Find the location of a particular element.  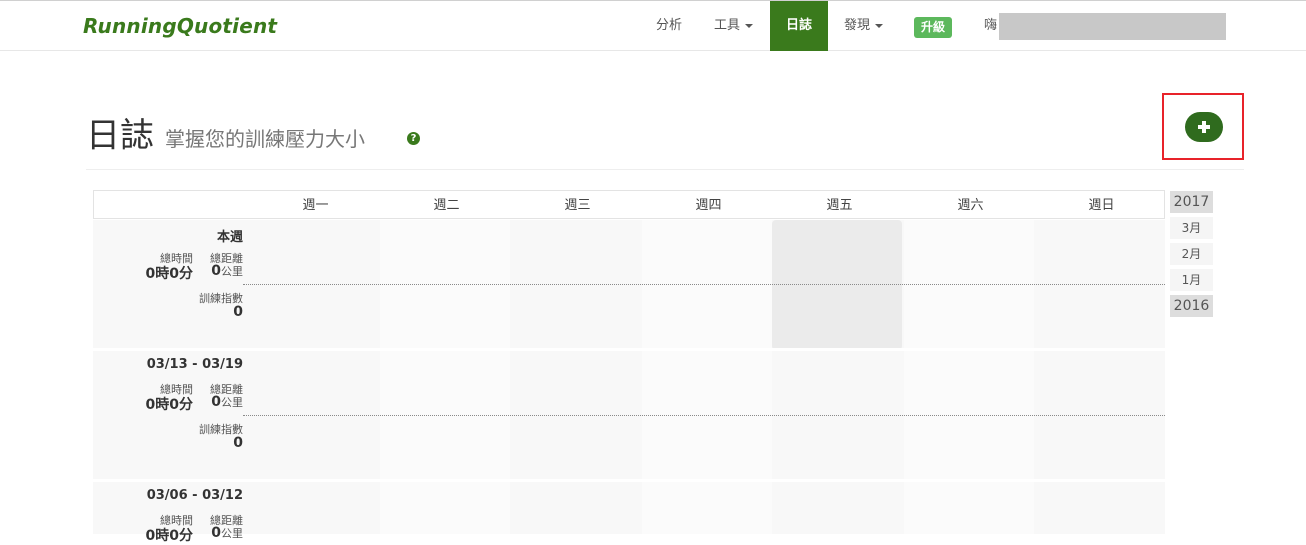

username-redacted is located at coordinates (1112, 26).